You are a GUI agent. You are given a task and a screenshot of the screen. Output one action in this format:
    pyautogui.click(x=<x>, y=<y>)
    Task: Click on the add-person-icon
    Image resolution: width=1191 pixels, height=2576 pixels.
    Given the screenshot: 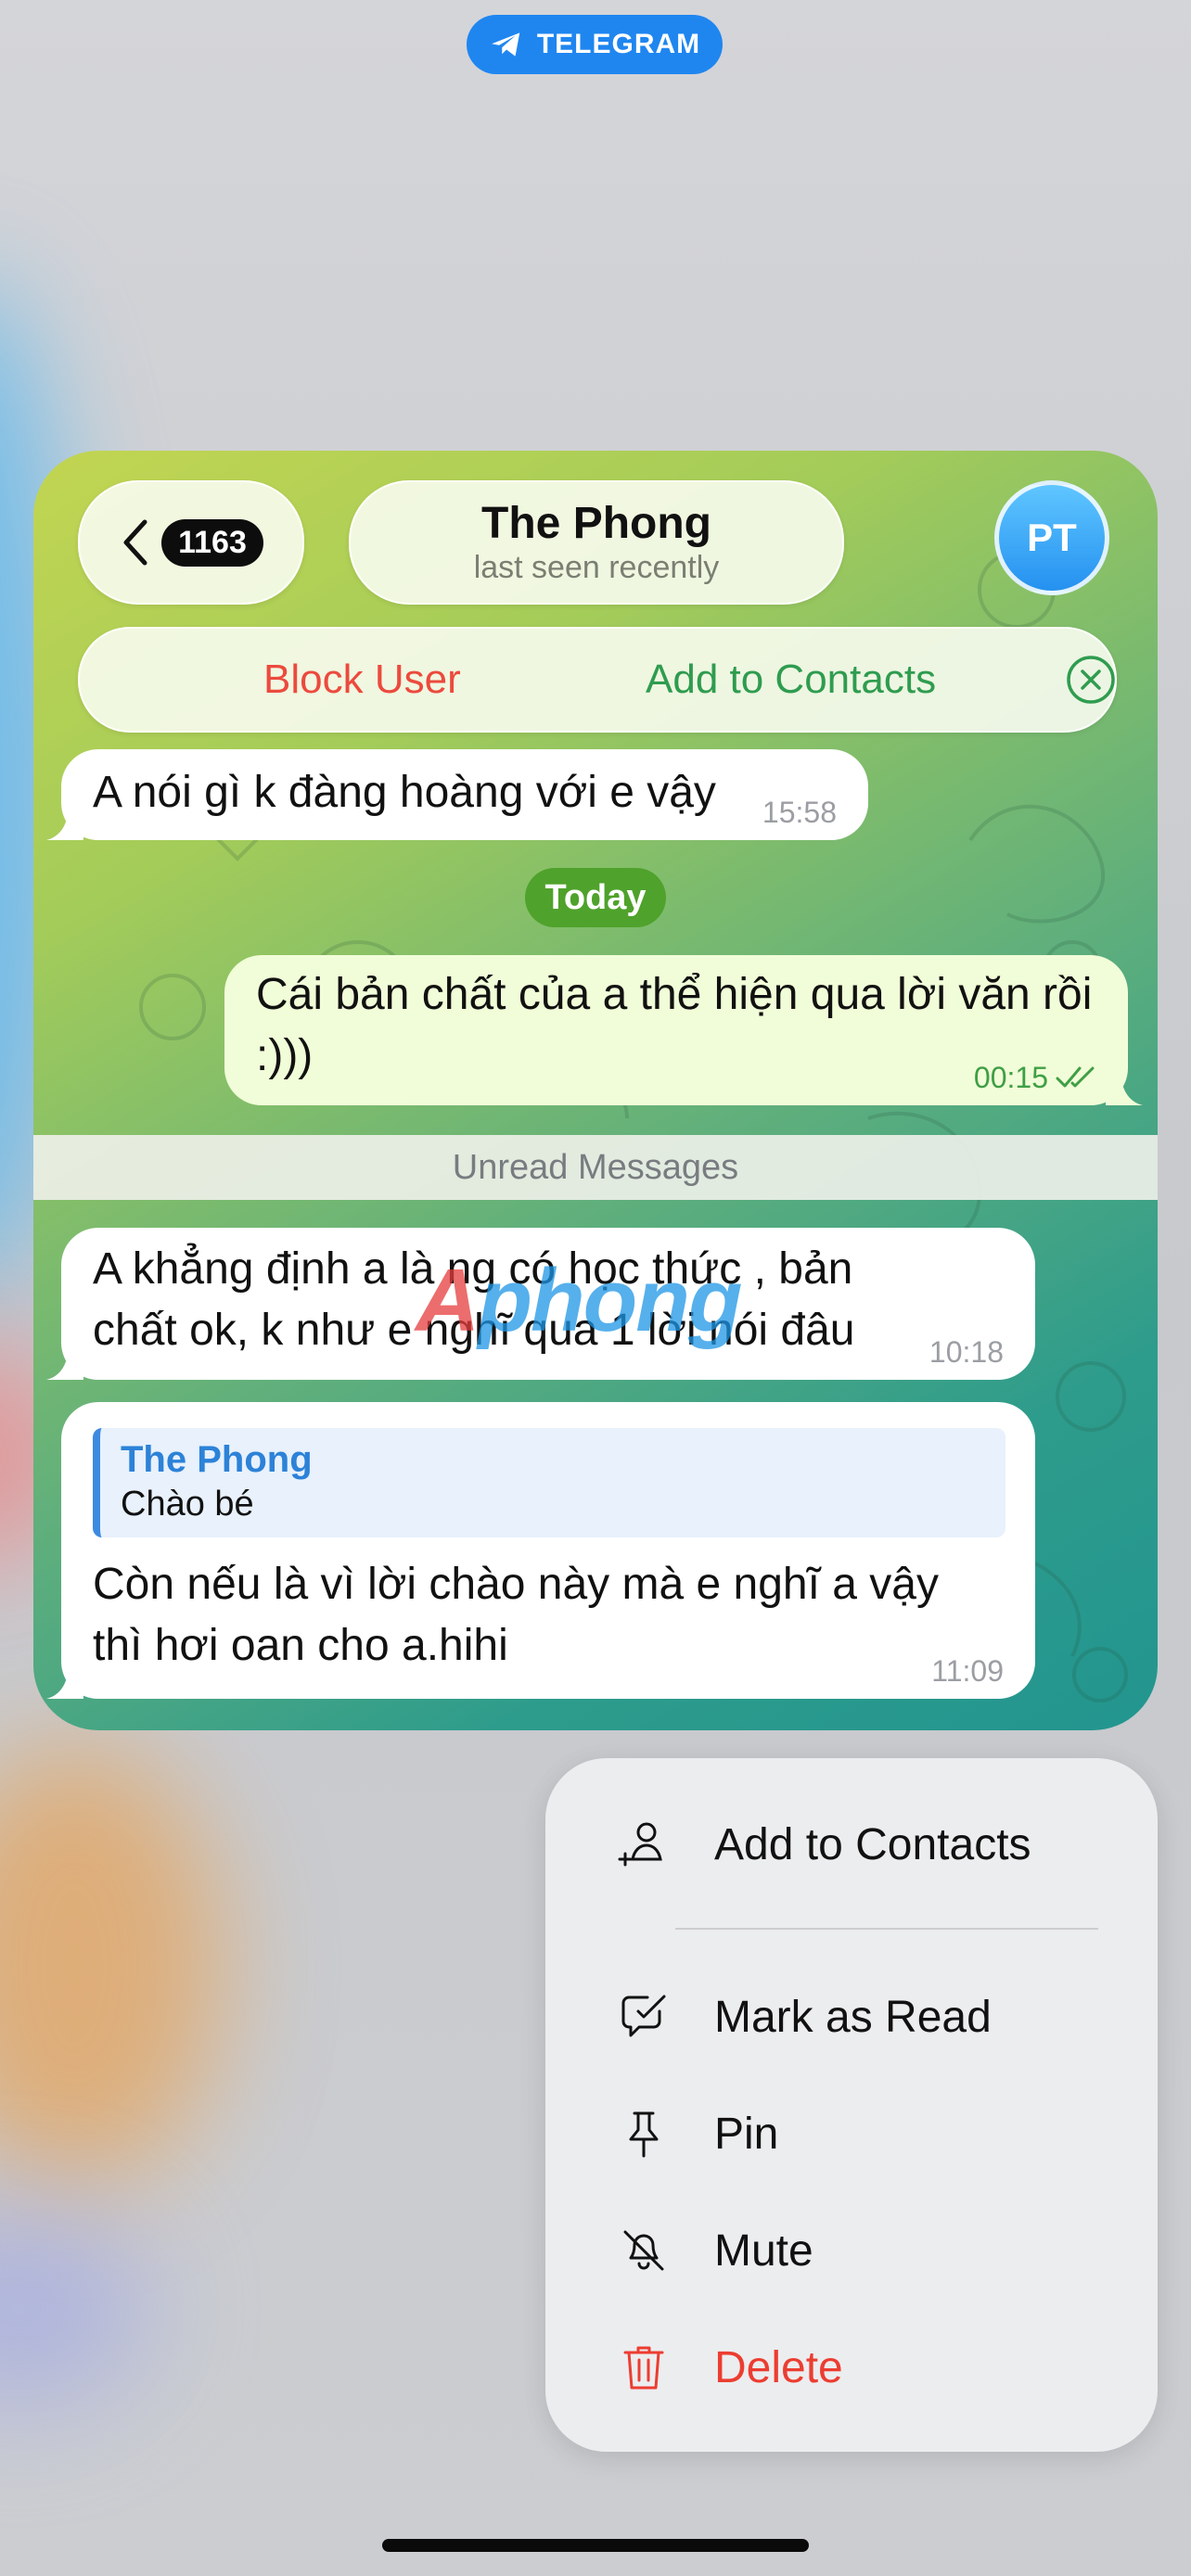 What is the action you would take?
    pyautogui.click(x=640, y=1845)
    